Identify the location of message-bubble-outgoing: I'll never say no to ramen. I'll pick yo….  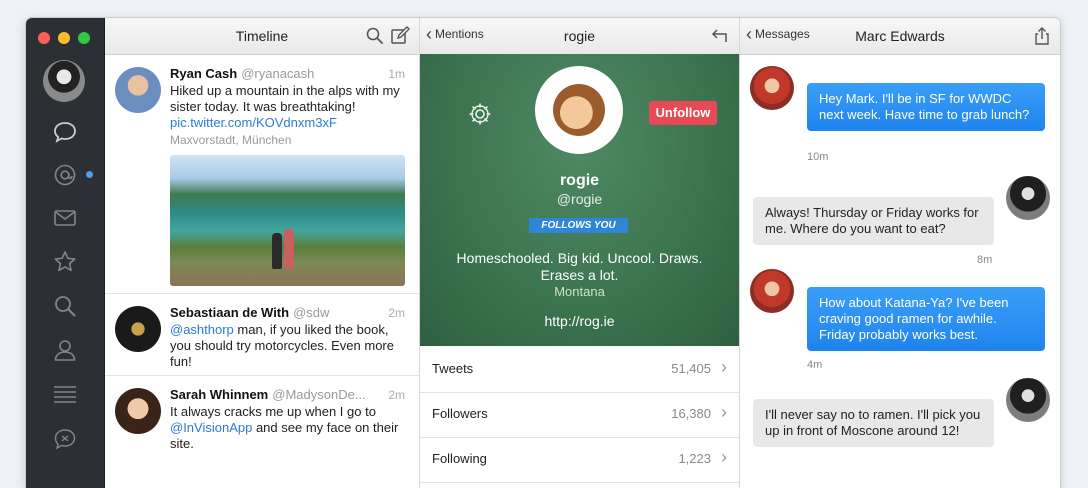
(873, 423).